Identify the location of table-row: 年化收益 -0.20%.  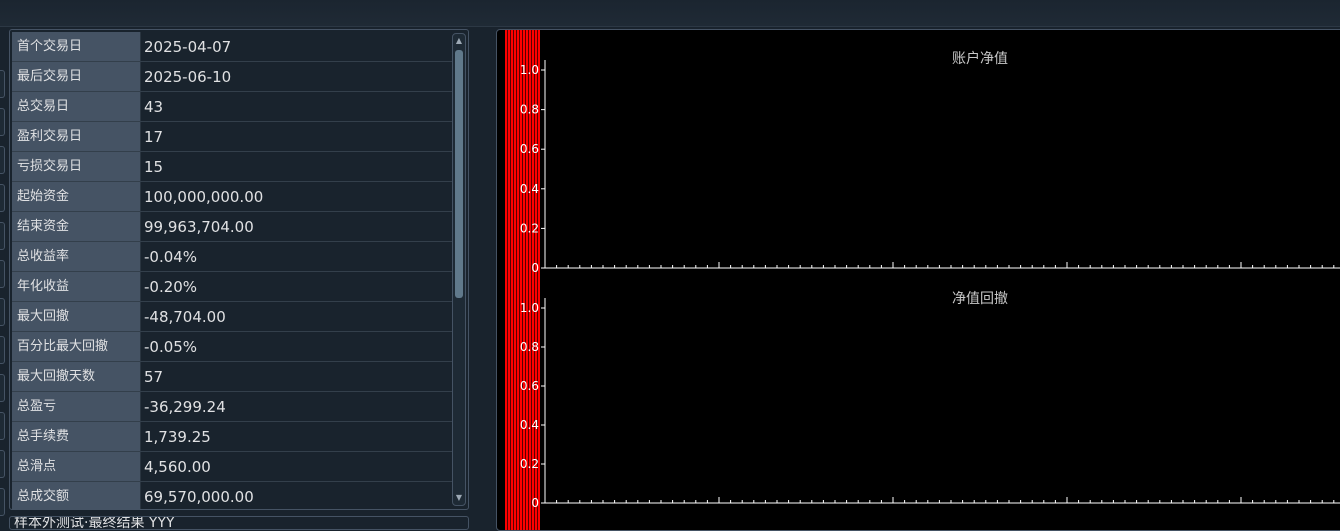
(232, 287).